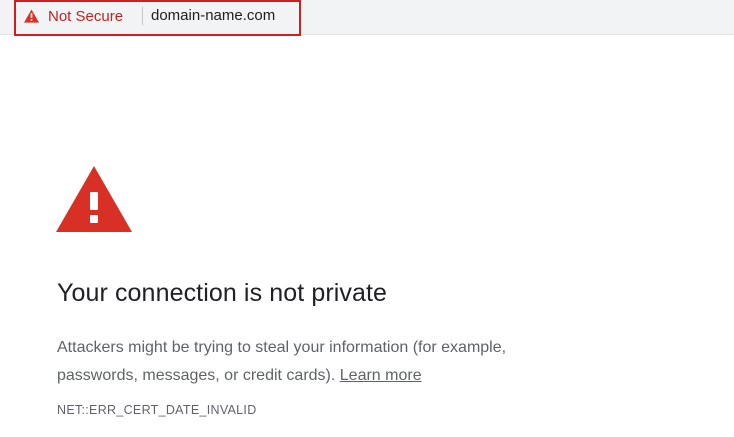 This screenshot has height=437, width=734. What do you see at coordinates (94, 199) in the screenshot?
I see `warning-triangle-icon` at bounding box center [94, 199].